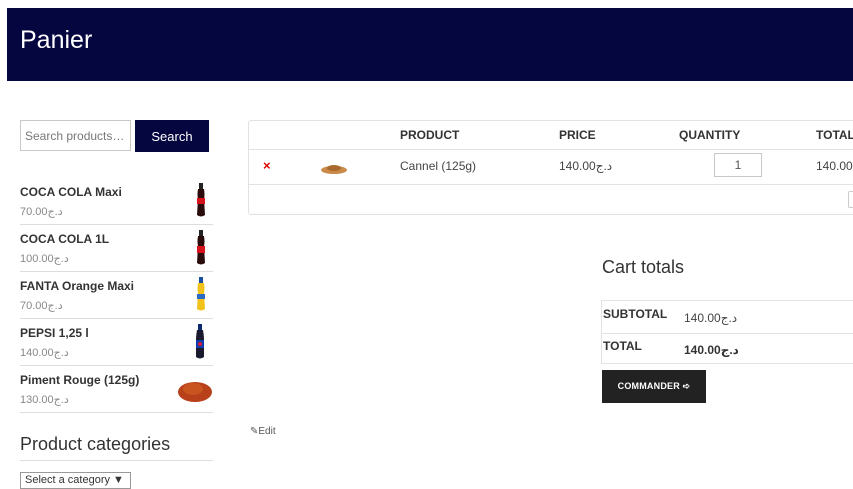  Describe the element at coordinates (710, 135) in the screenshot. I see `column-header-quantity: QUANTITY` at that location.